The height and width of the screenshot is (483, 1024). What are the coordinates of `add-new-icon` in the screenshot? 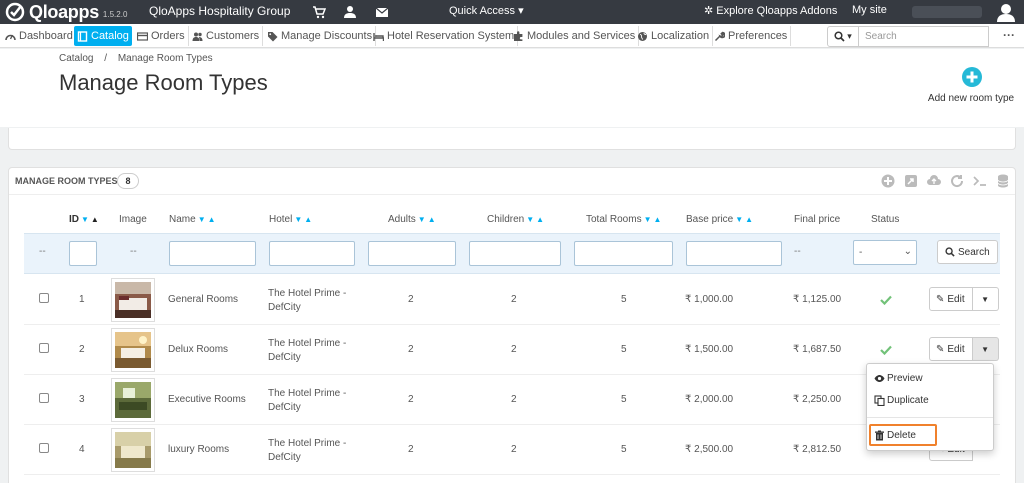 It's located at (888, 181).